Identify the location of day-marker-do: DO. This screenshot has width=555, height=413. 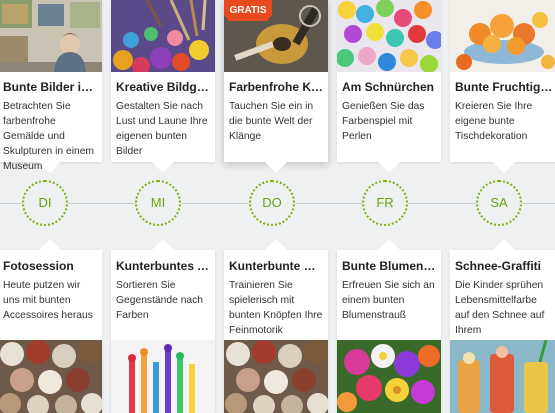
(272, 203).